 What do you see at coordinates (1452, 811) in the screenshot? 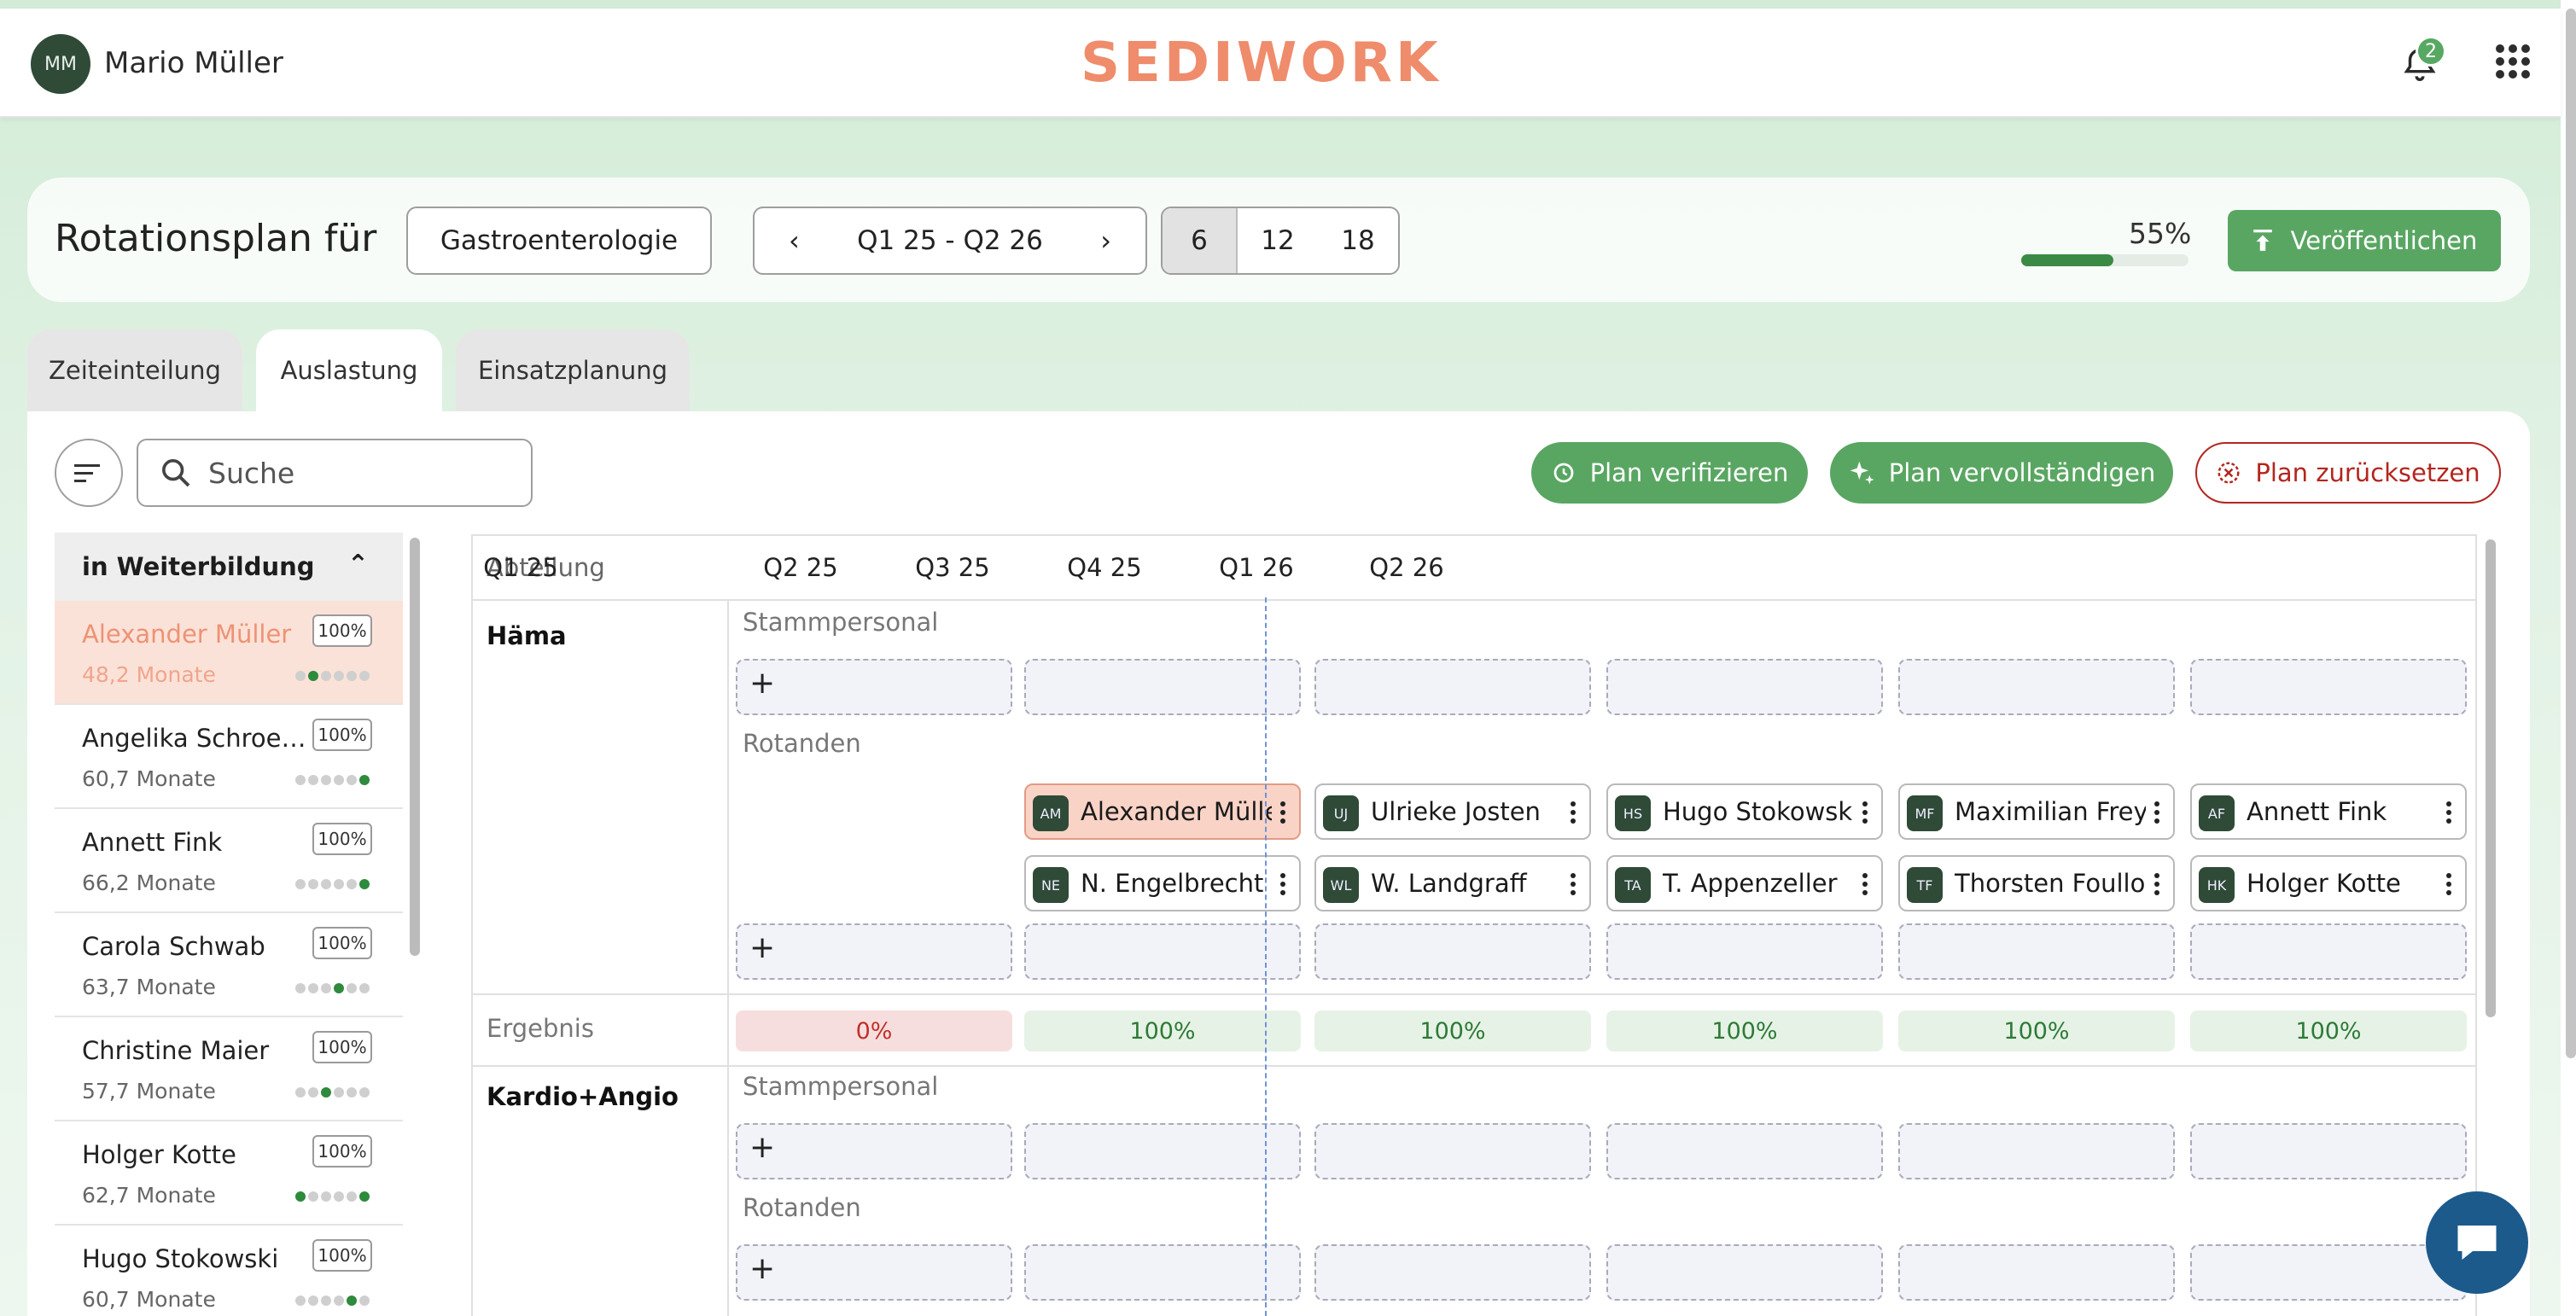
I see `assignment-card: UJ Ulrieke Josten` at bounding box center [1452, 811].